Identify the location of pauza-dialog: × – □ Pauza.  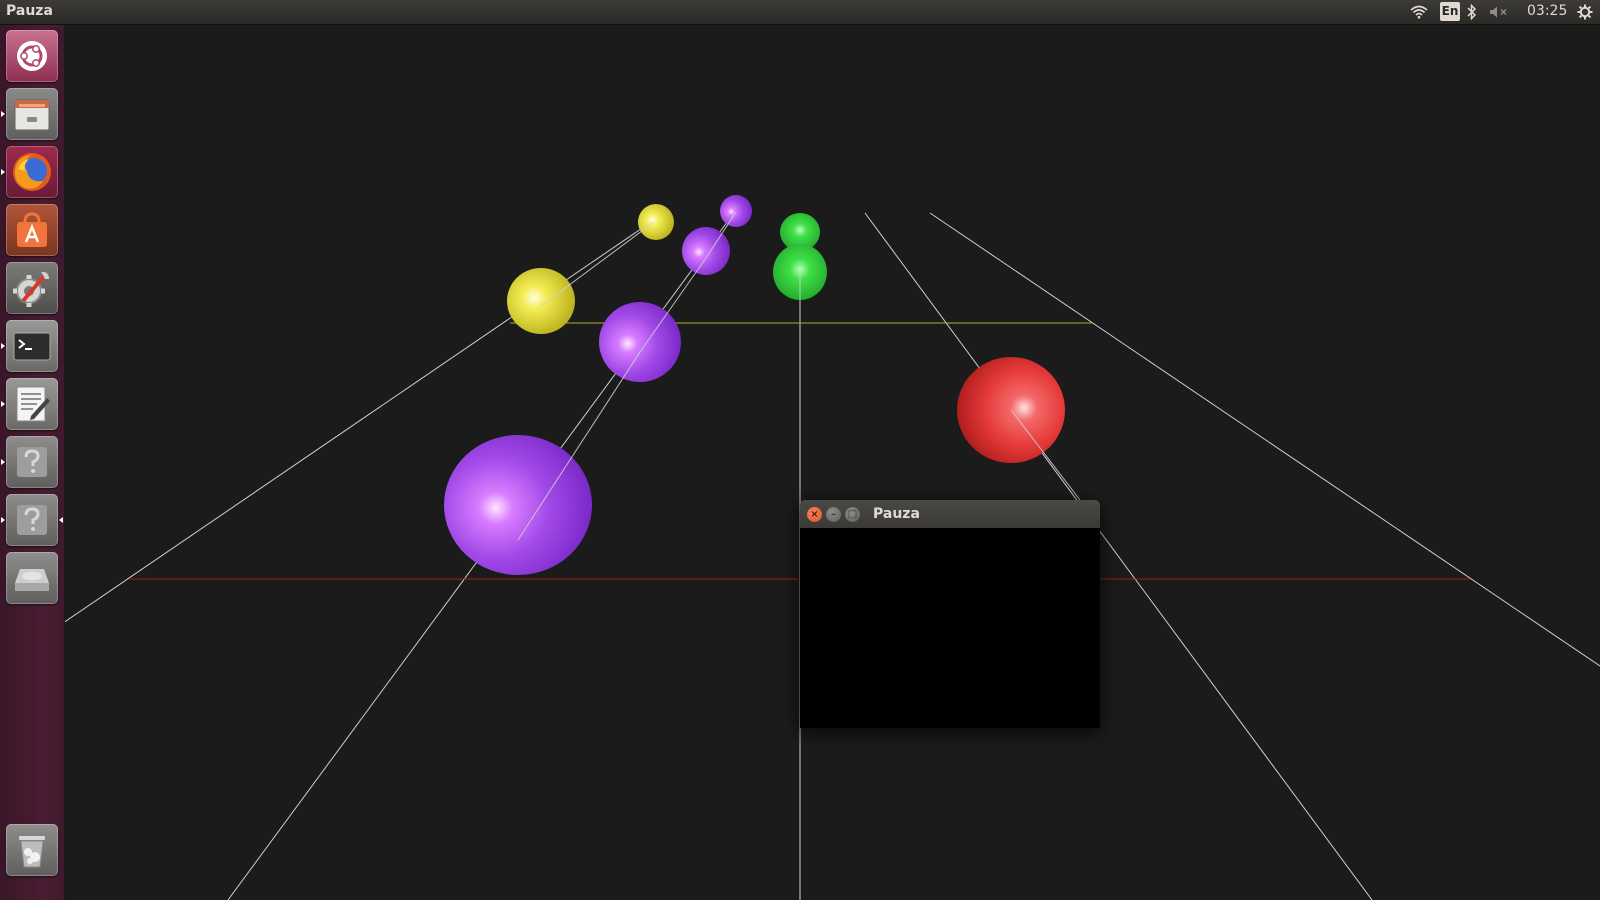
(950, 614).